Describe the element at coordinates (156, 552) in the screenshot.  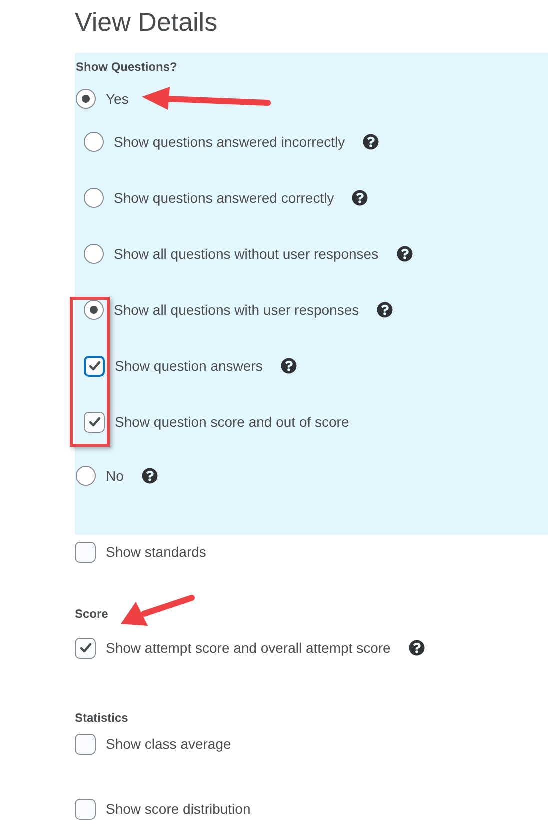
I see `option-label: Show standards` at that location.